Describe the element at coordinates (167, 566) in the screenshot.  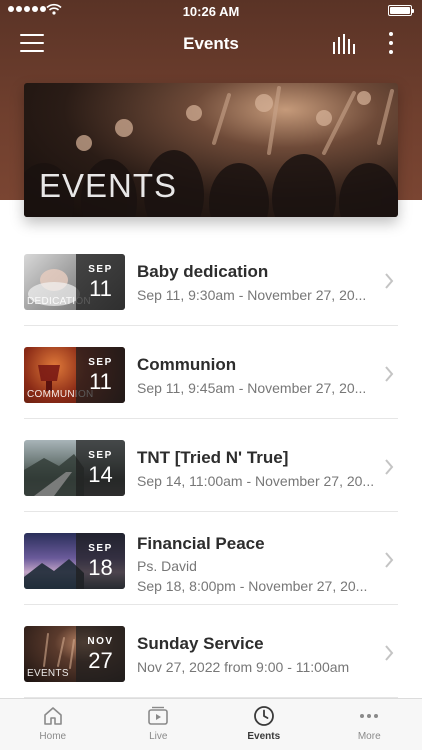
I see `event-speaker: Ps. David` at that location.